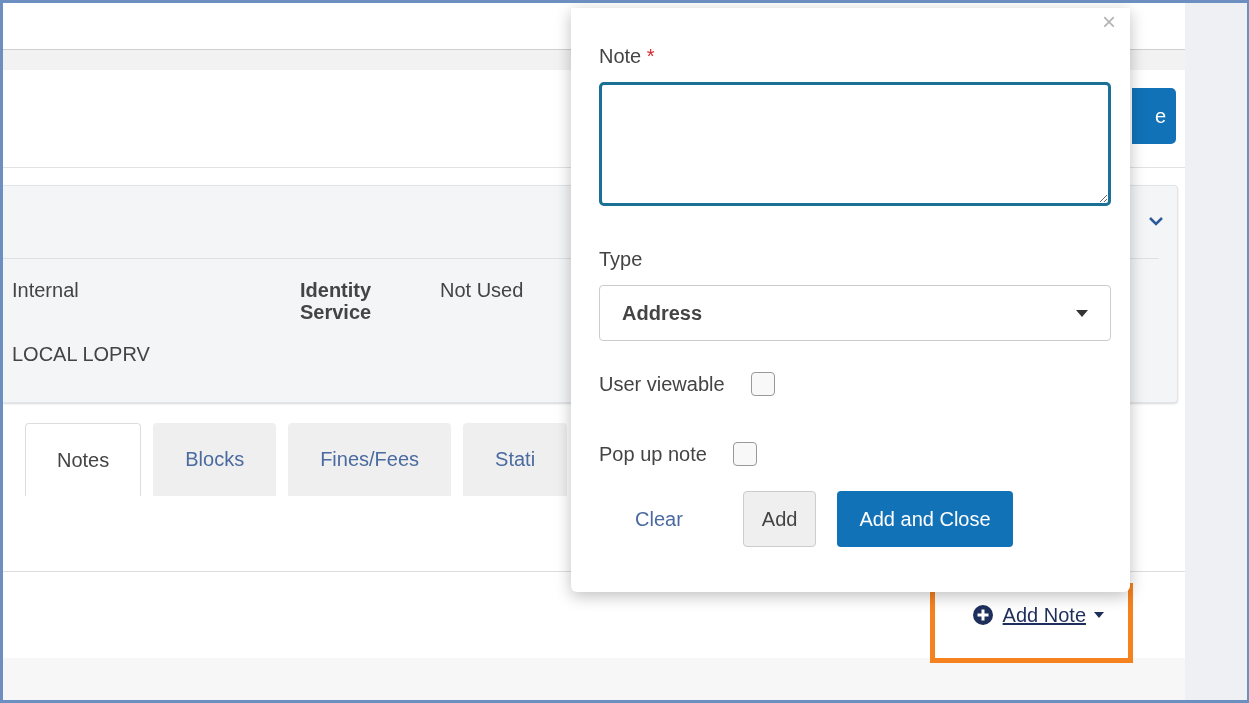 Image resolution: width=1249 pixels, height=703 pixels. What do you see at coordinates (621, 259) in the screenshot?
I see `type-label: Type` at bounding box center [621, 259].